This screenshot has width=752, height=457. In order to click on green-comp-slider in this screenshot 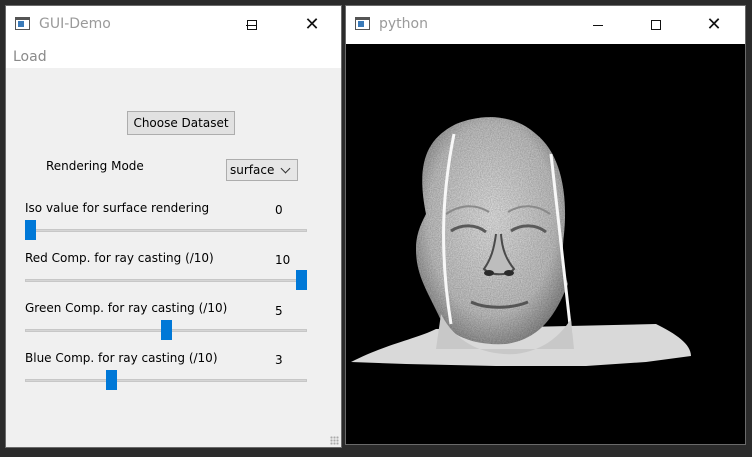, I will do `click(166, 330)`.